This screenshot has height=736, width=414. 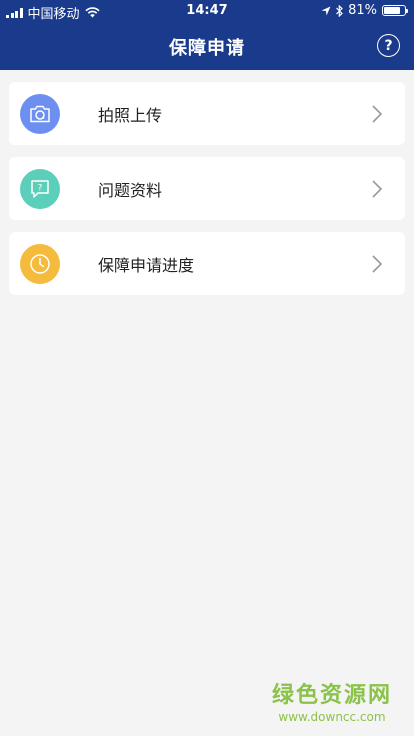 I want to click on location-icon, so click(x=326, y=10).